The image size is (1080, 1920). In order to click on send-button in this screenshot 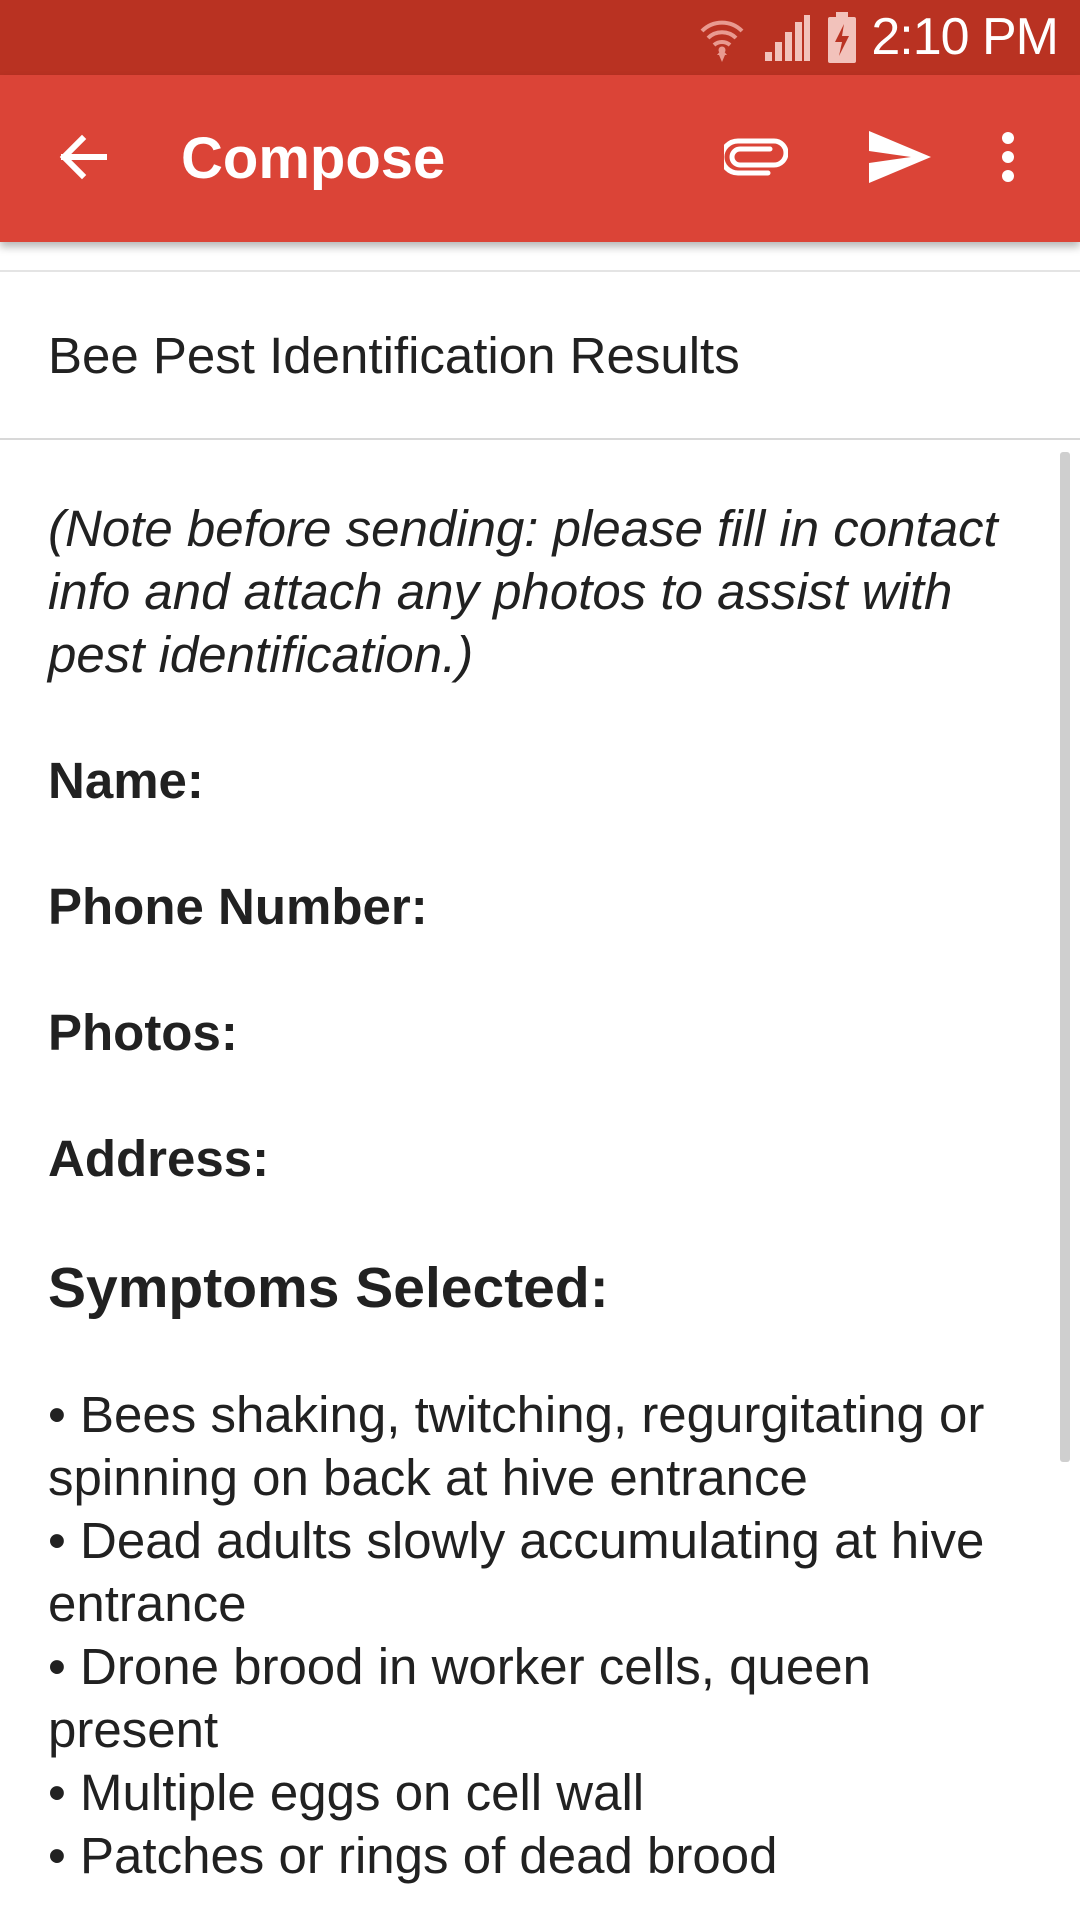, I will do `click(900, 159)`.